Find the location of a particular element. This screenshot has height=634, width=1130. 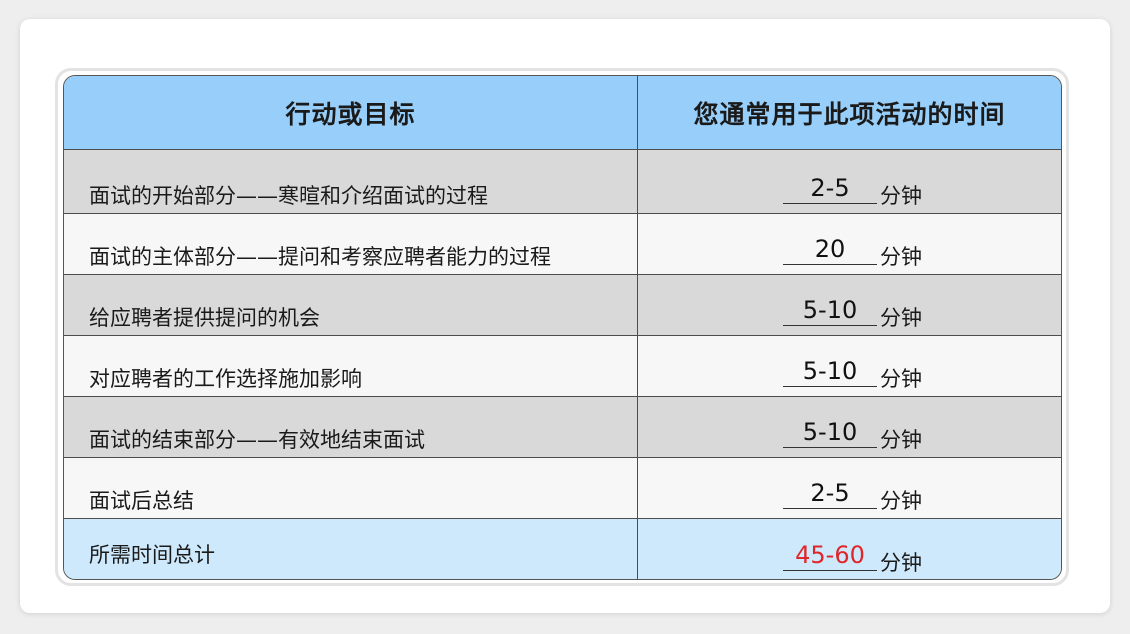

row-action: 面试的开始部分——寒暄和介绍面试的过程 is located at coordinates (288, 196).